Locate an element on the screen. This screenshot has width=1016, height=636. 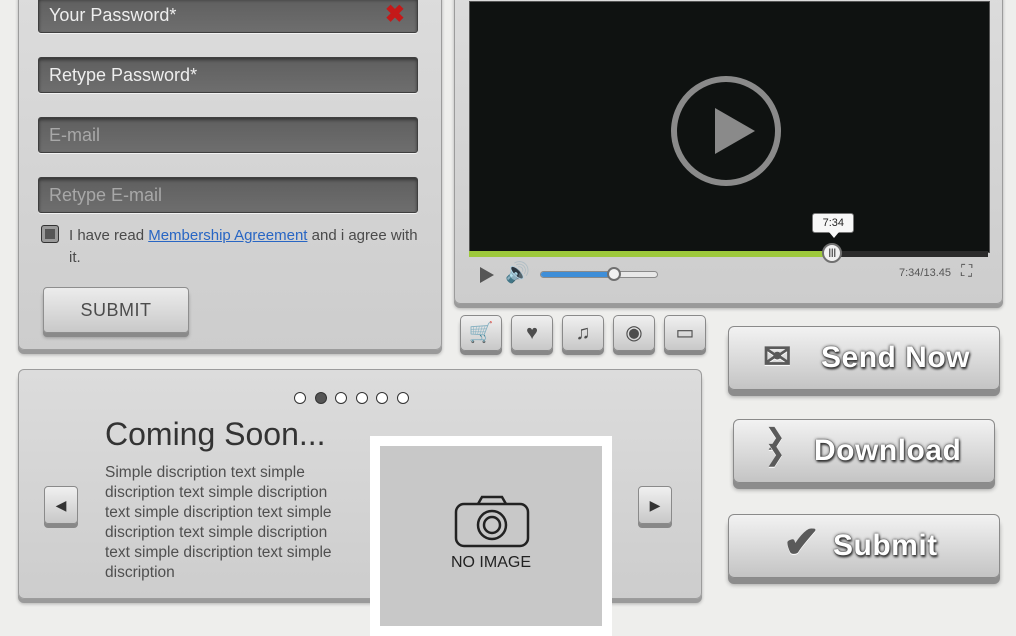
email-field: E-mail is located at coordinates (228, 135).